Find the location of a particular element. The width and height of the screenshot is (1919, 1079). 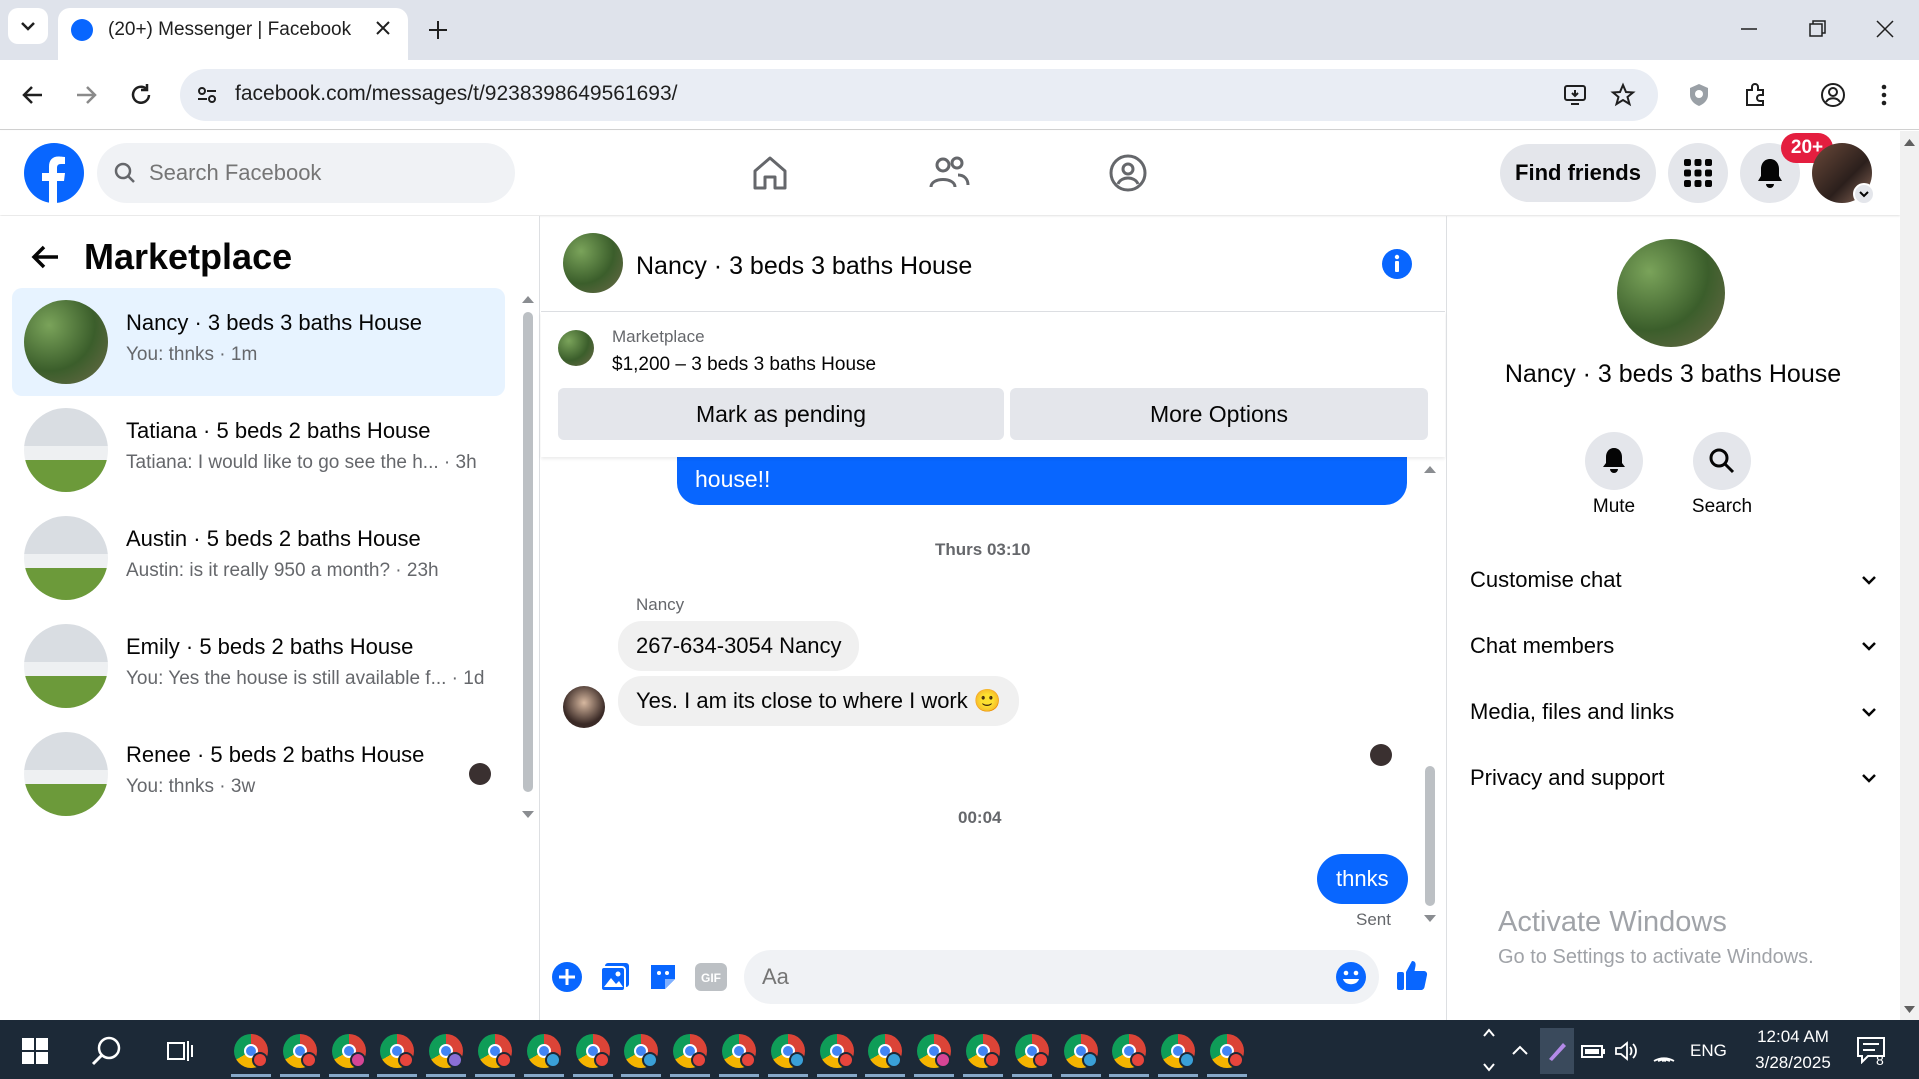

chat-title: Nancy · 3 beds 3 baths House is located at coordinates (804, 266).